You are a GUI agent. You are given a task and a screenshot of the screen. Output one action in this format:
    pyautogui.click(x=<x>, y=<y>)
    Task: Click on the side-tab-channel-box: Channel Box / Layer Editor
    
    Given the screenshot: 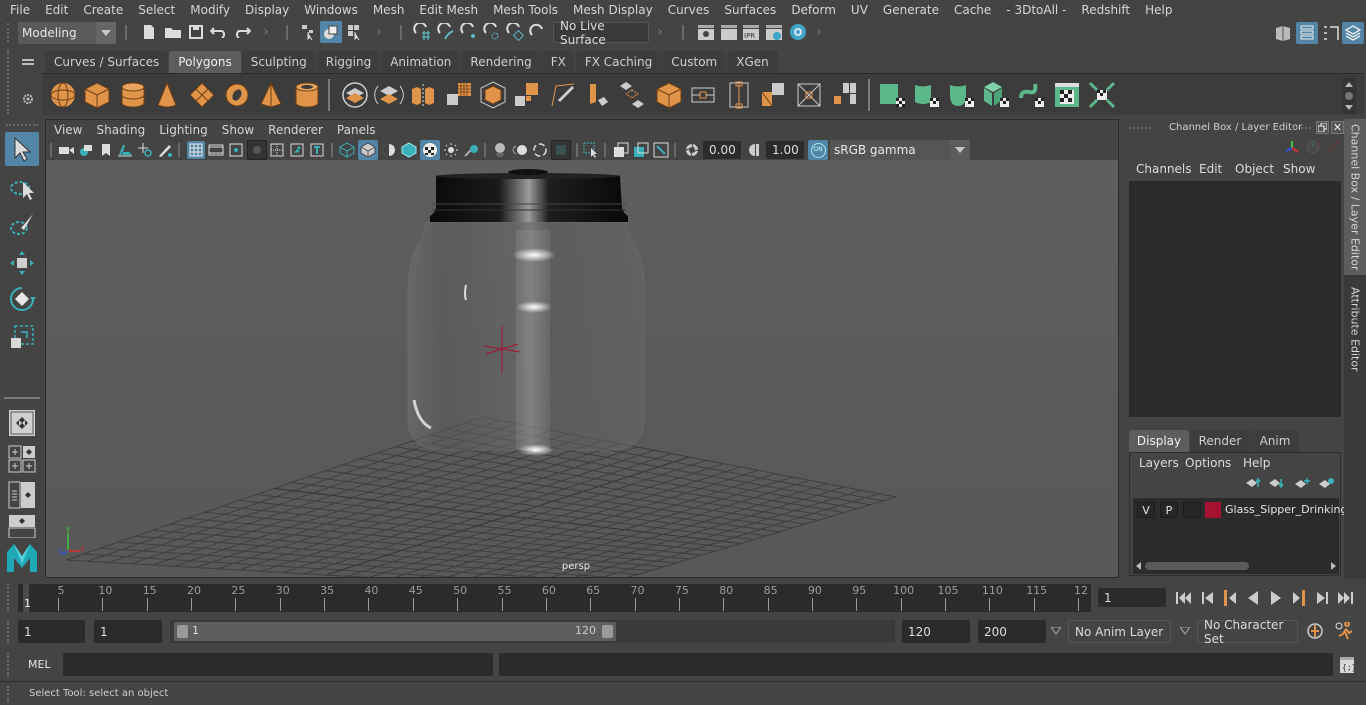 What is the action you would take?
    pyautogui.click(x=1355, y=197)
    